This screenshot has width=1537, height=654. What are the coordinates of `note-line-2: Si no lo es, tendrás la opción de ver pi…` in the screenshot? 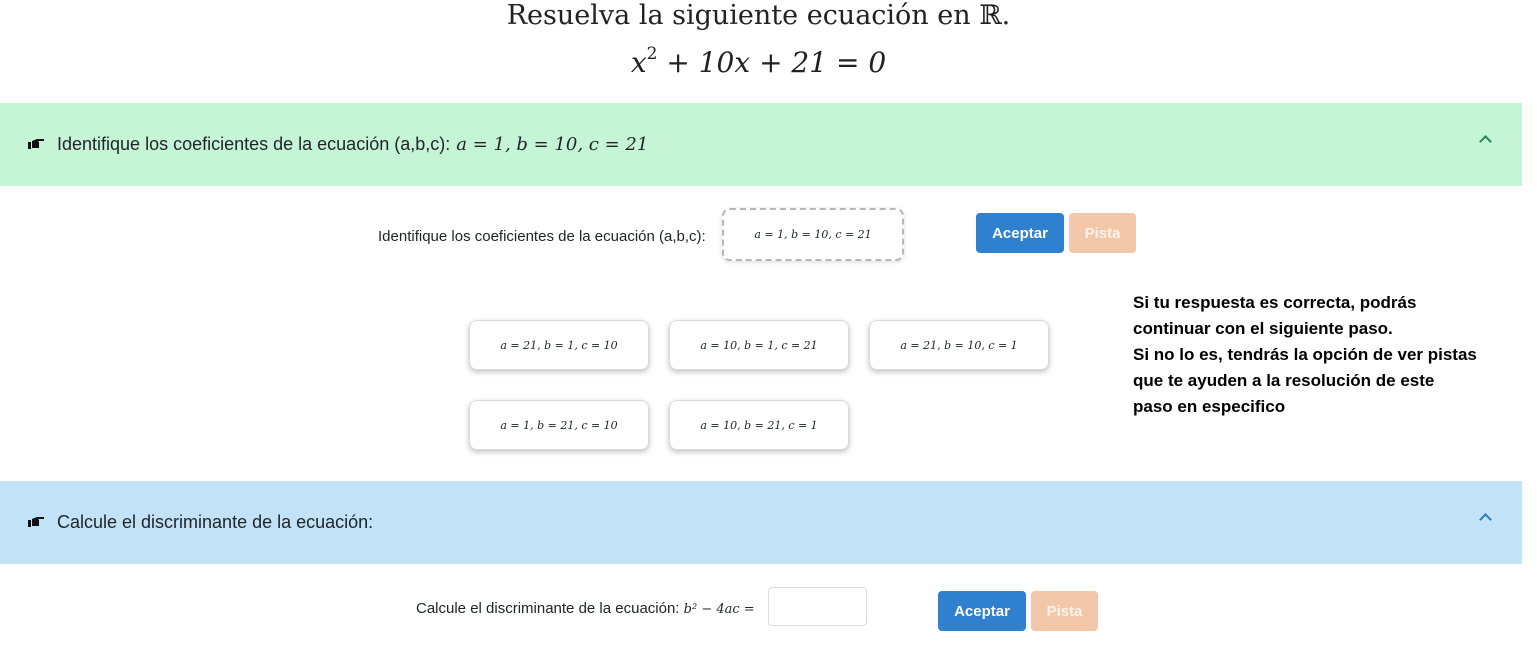 It's located at (1305, 380).